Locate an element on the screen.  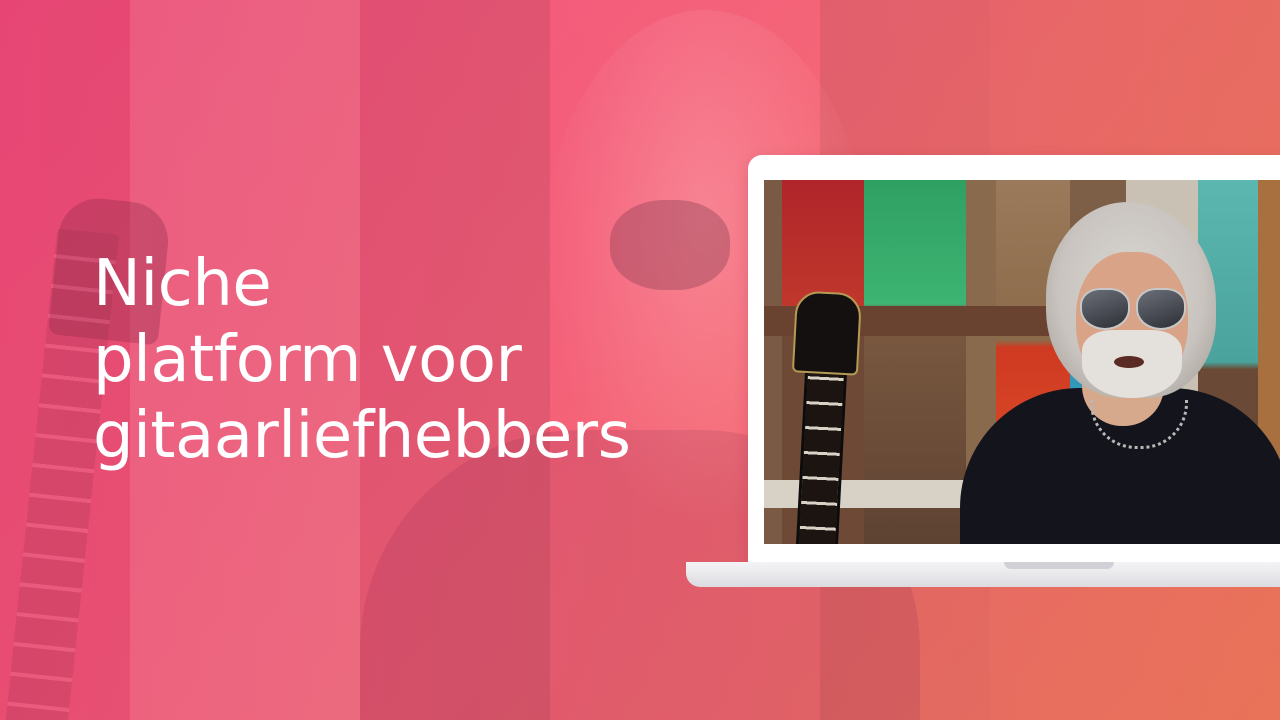
person-mouth is located at coordinates (1129, 362).